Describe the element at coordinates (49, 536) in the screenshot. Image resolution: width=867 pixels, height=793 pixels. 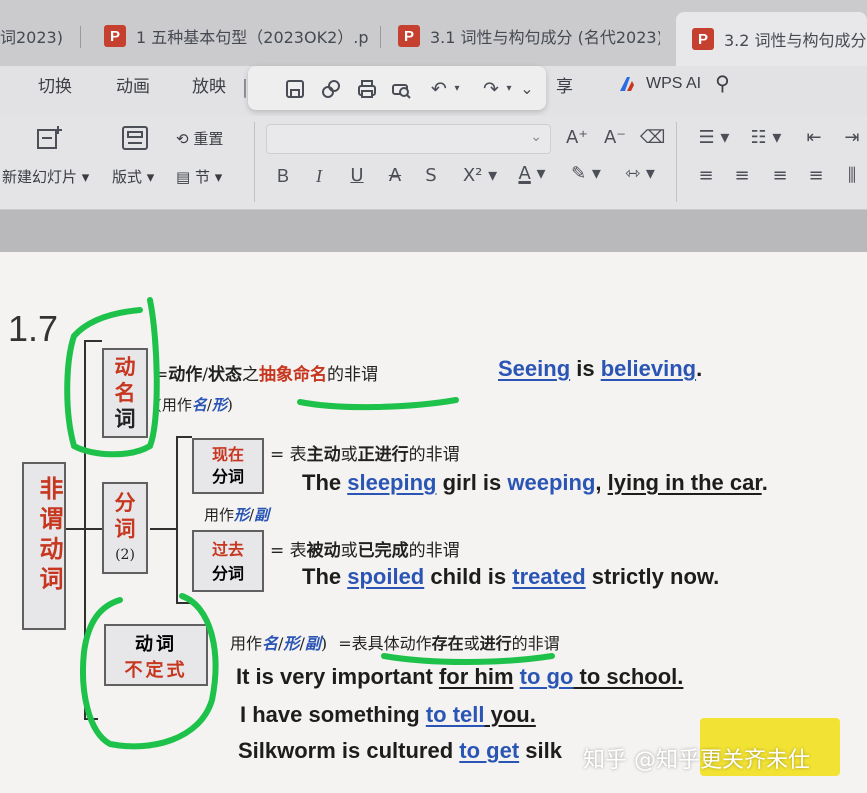
I see `non-finite-verb-label: 非谓动词` at that location.